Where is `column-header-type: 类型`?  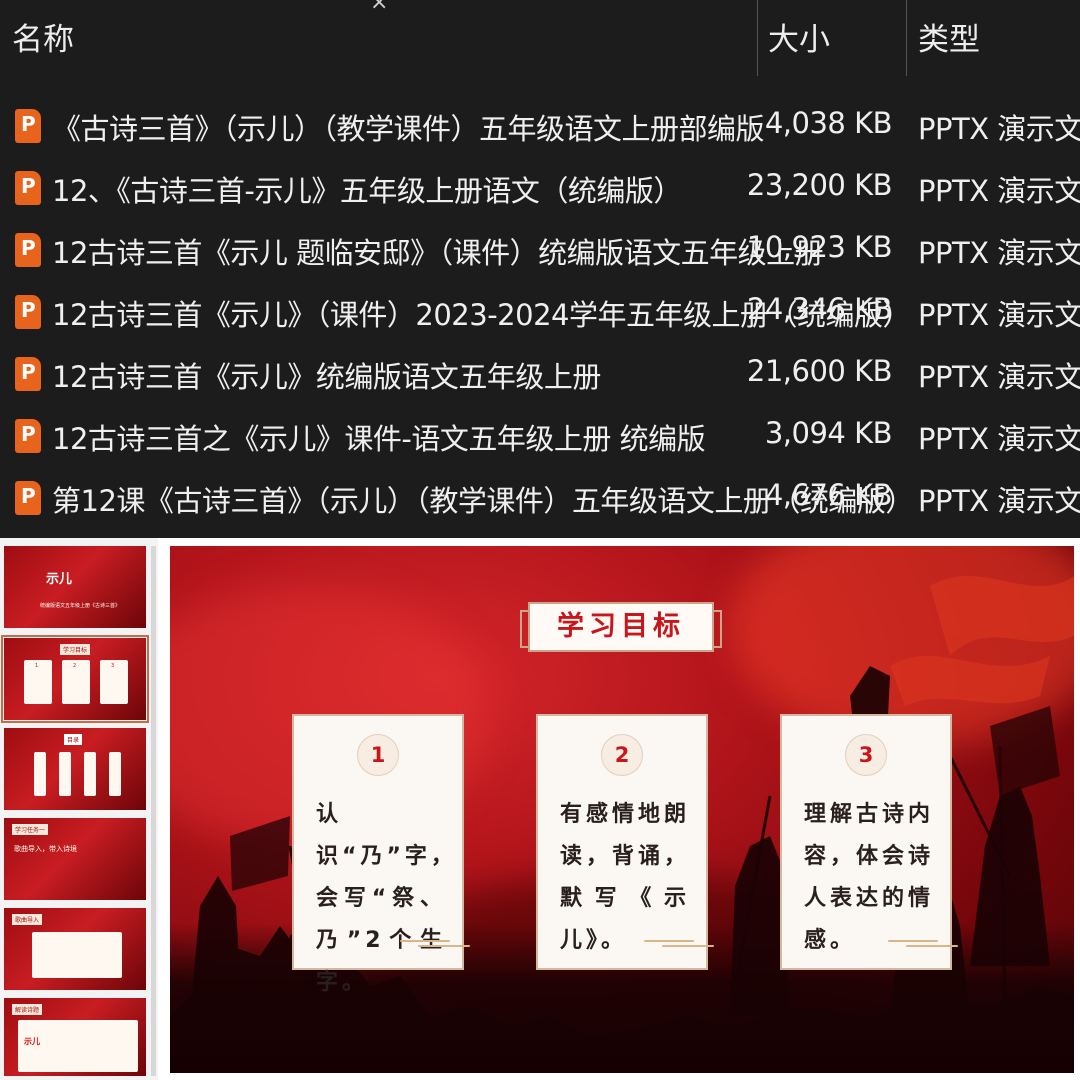 column-header-type: 类型 is located at coordinates (949, 36).